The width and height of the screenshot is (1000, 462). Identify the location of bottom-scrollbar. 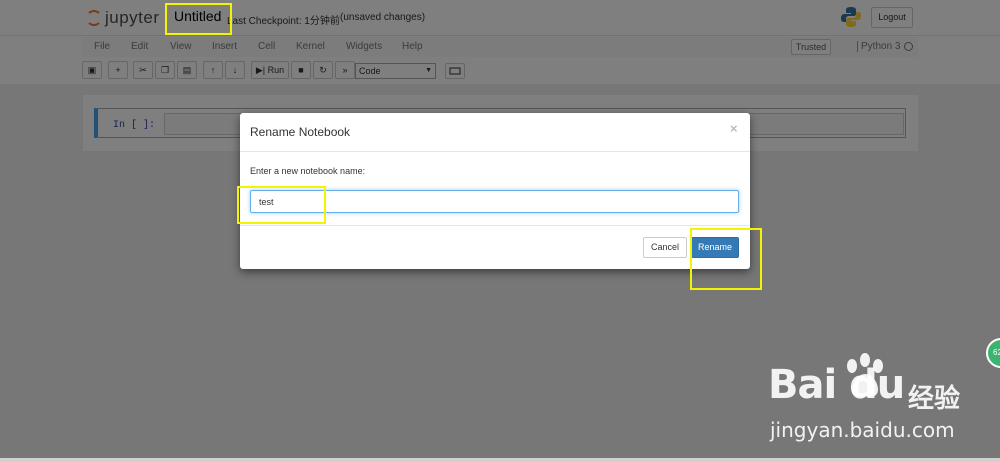
(500, 460).